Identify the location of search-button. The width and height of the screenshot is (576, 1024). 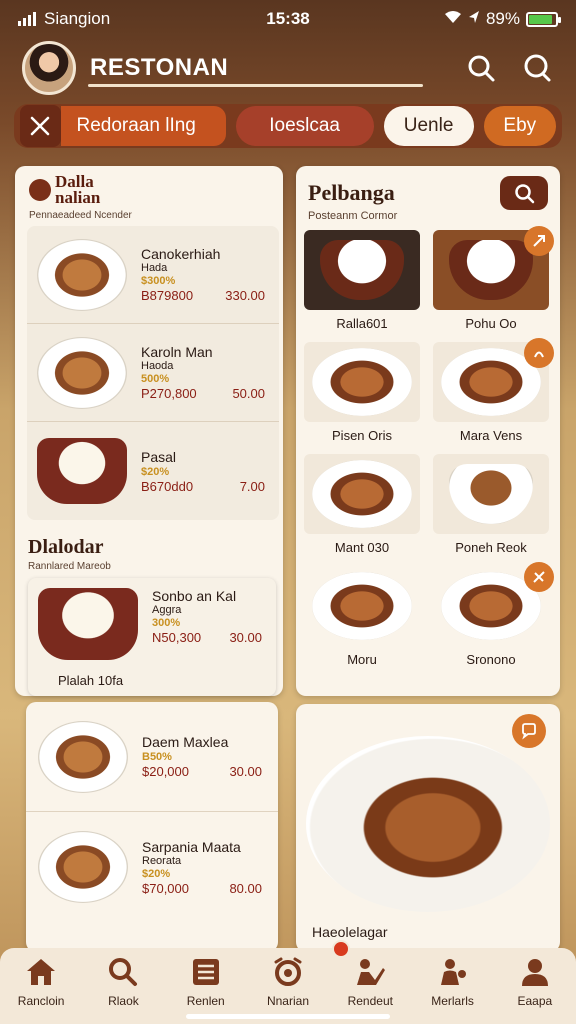
(481, 68).